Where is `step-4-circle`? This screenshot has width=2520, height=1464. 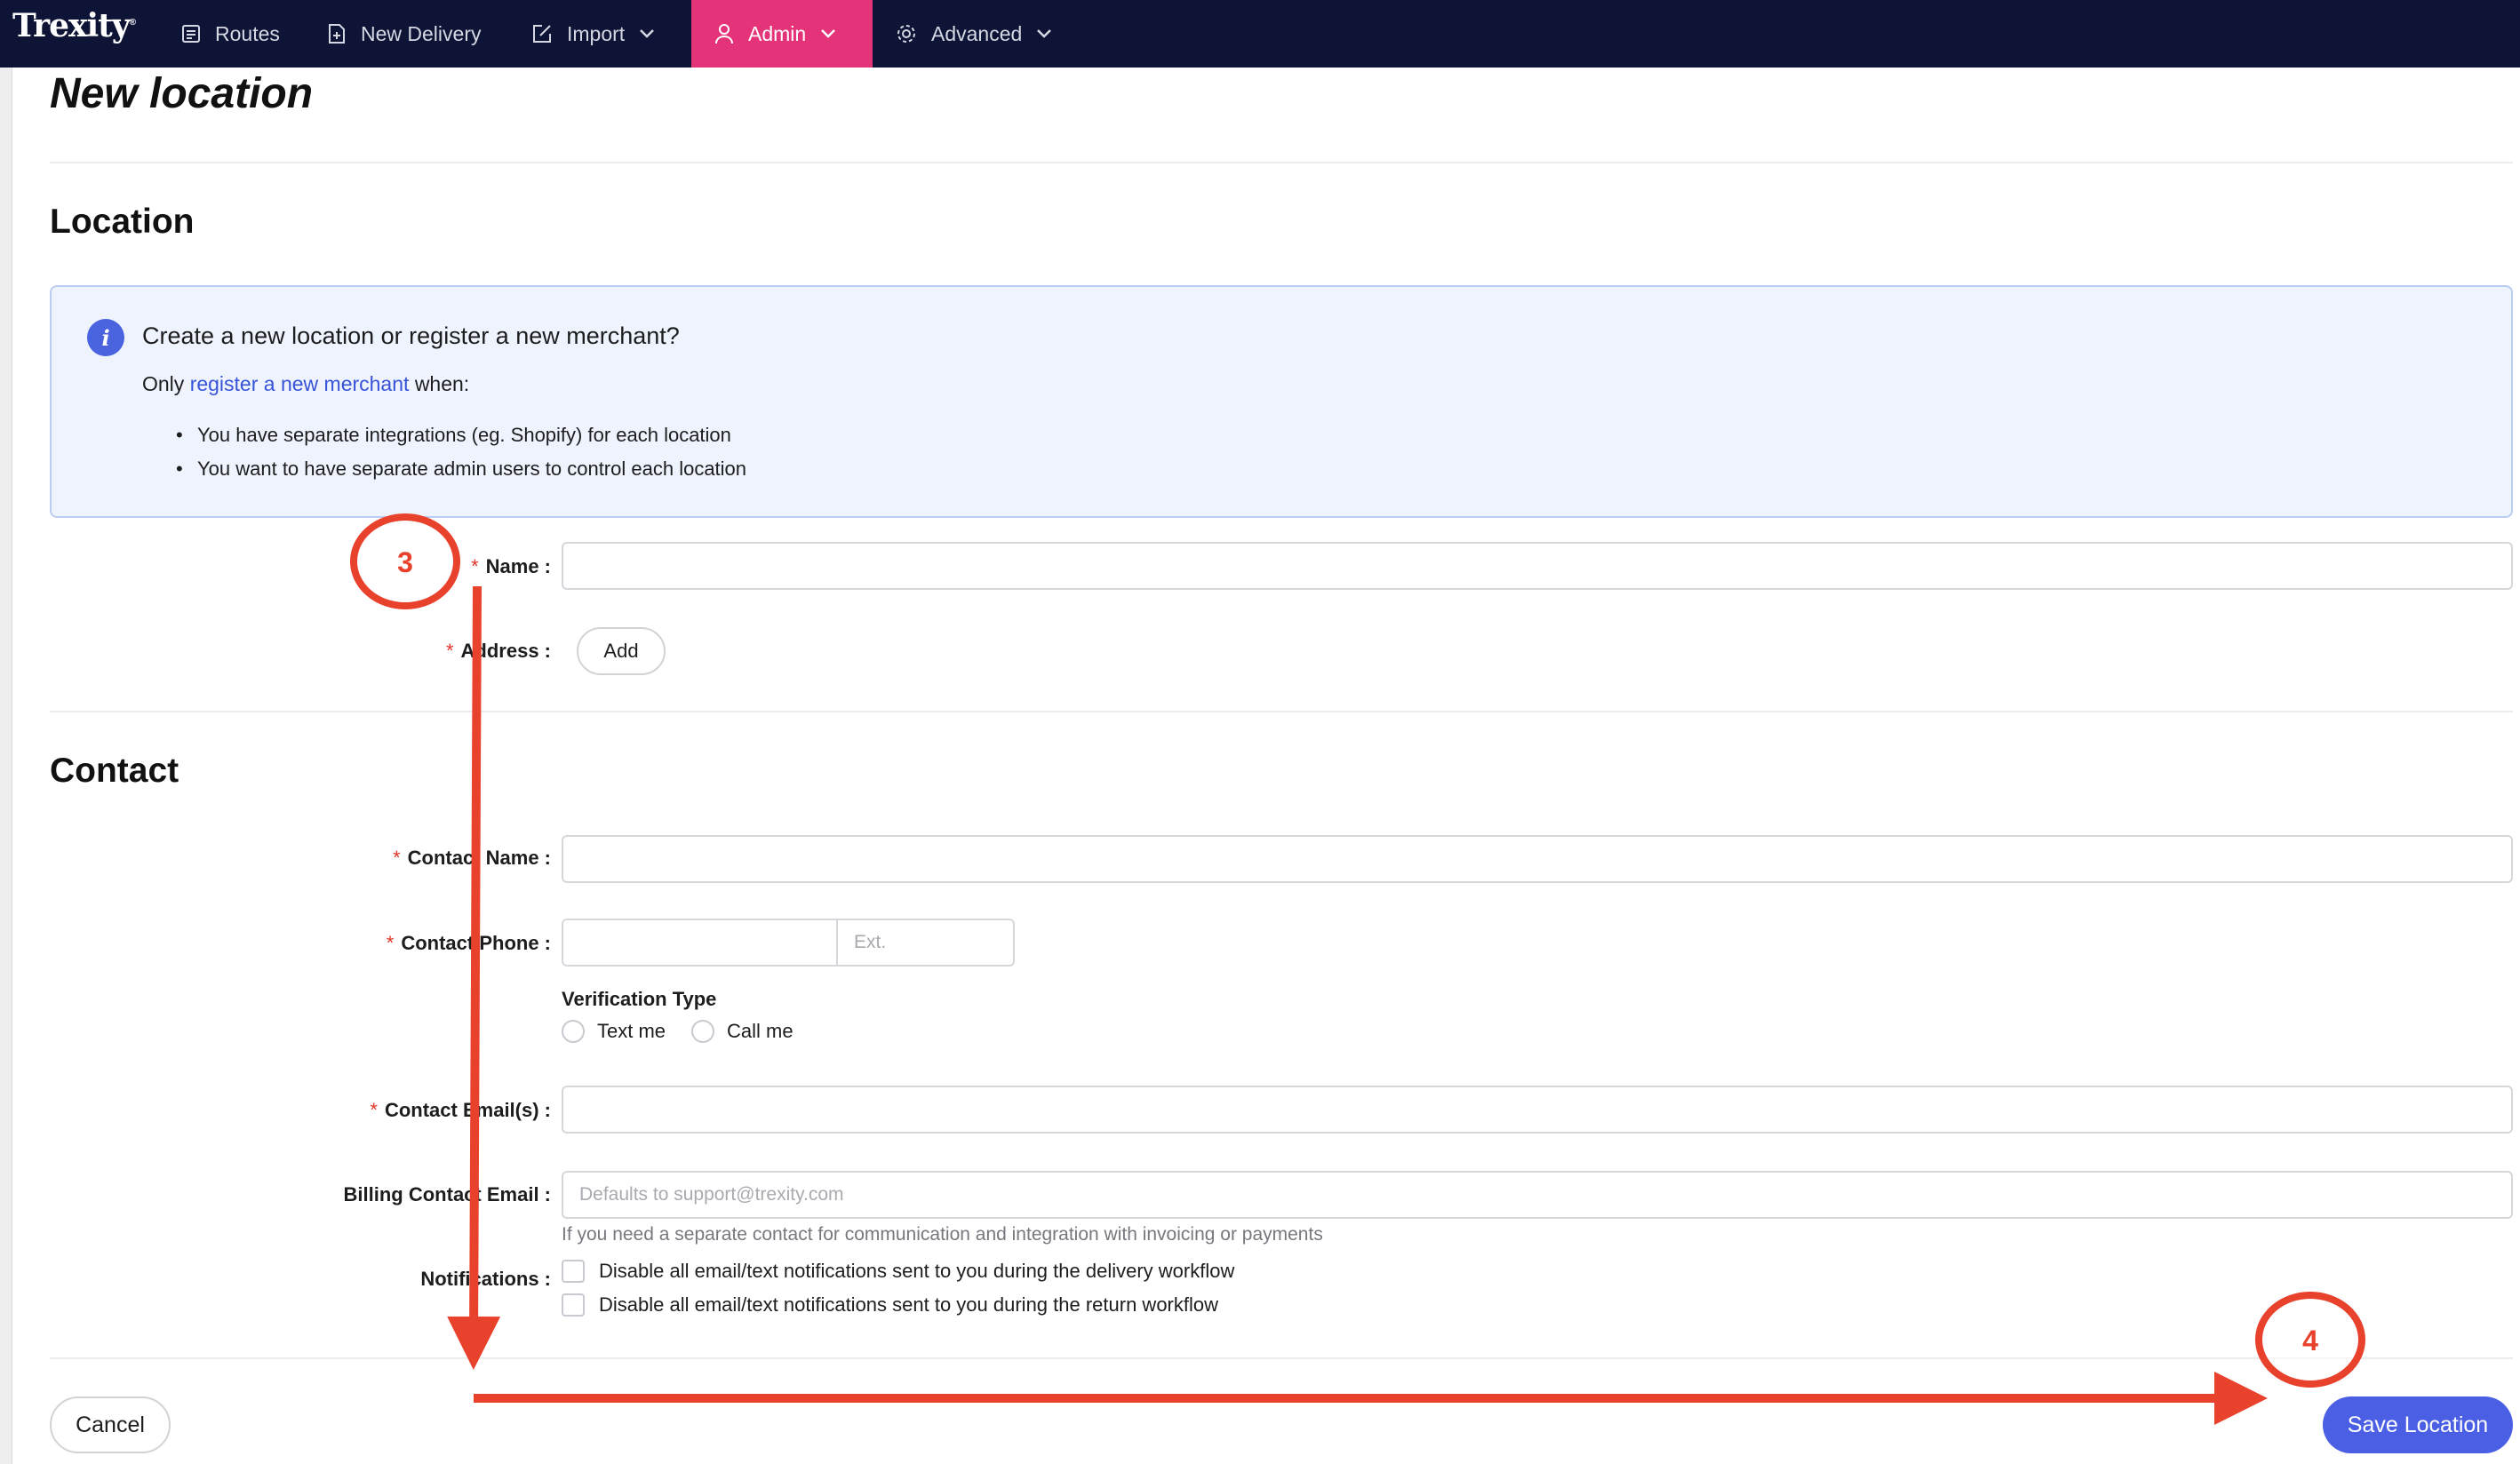
step-4-circle is located at coordinates (2310, 1340).